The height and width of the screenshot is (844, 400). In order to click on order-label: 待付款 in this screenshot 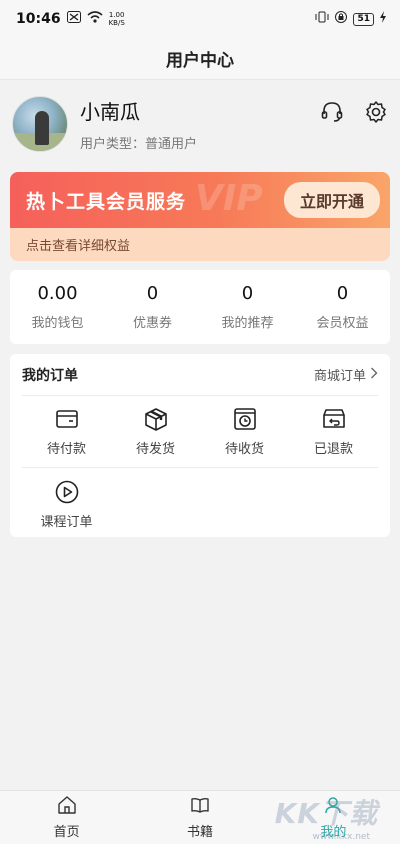, I will do `click(66, 449)`.